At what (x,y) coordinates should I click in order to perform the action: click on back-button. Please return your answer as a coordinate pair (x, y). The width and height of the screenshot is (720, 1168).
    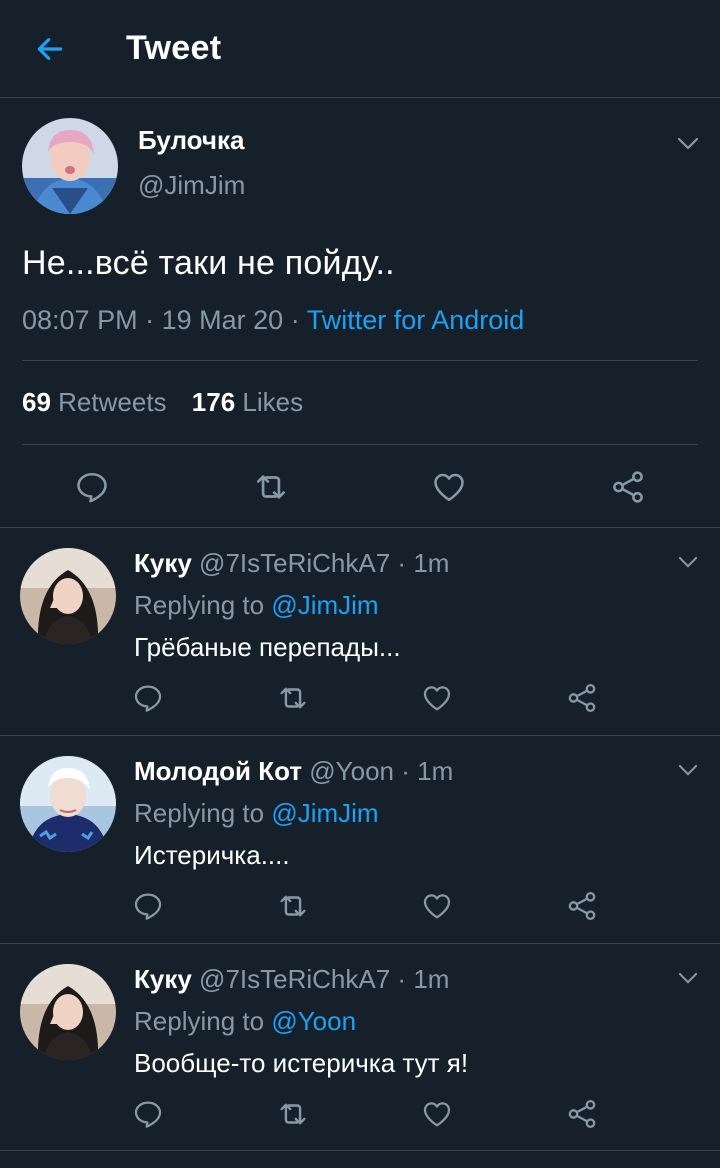
    Looking at the image, I should click on (50, 49).